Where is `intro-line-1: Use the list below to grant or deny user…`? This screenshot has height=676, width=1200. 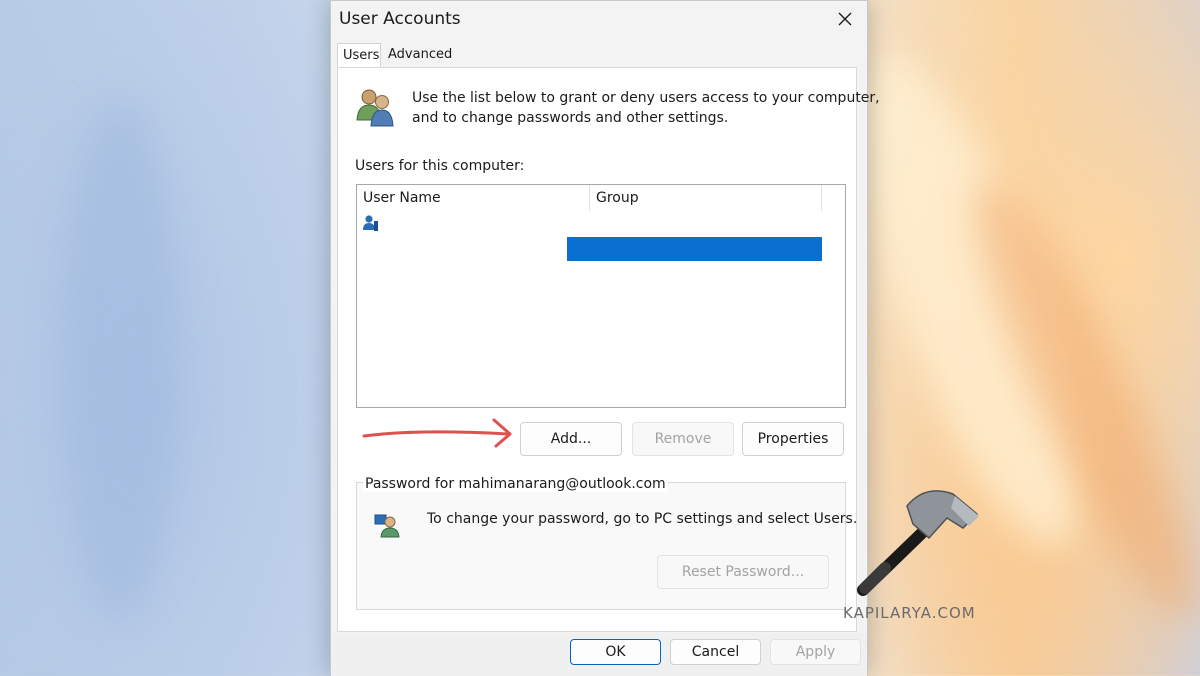
intro-line-1: Use the list below to grant or deny user… is located at coordinates (646, 98).